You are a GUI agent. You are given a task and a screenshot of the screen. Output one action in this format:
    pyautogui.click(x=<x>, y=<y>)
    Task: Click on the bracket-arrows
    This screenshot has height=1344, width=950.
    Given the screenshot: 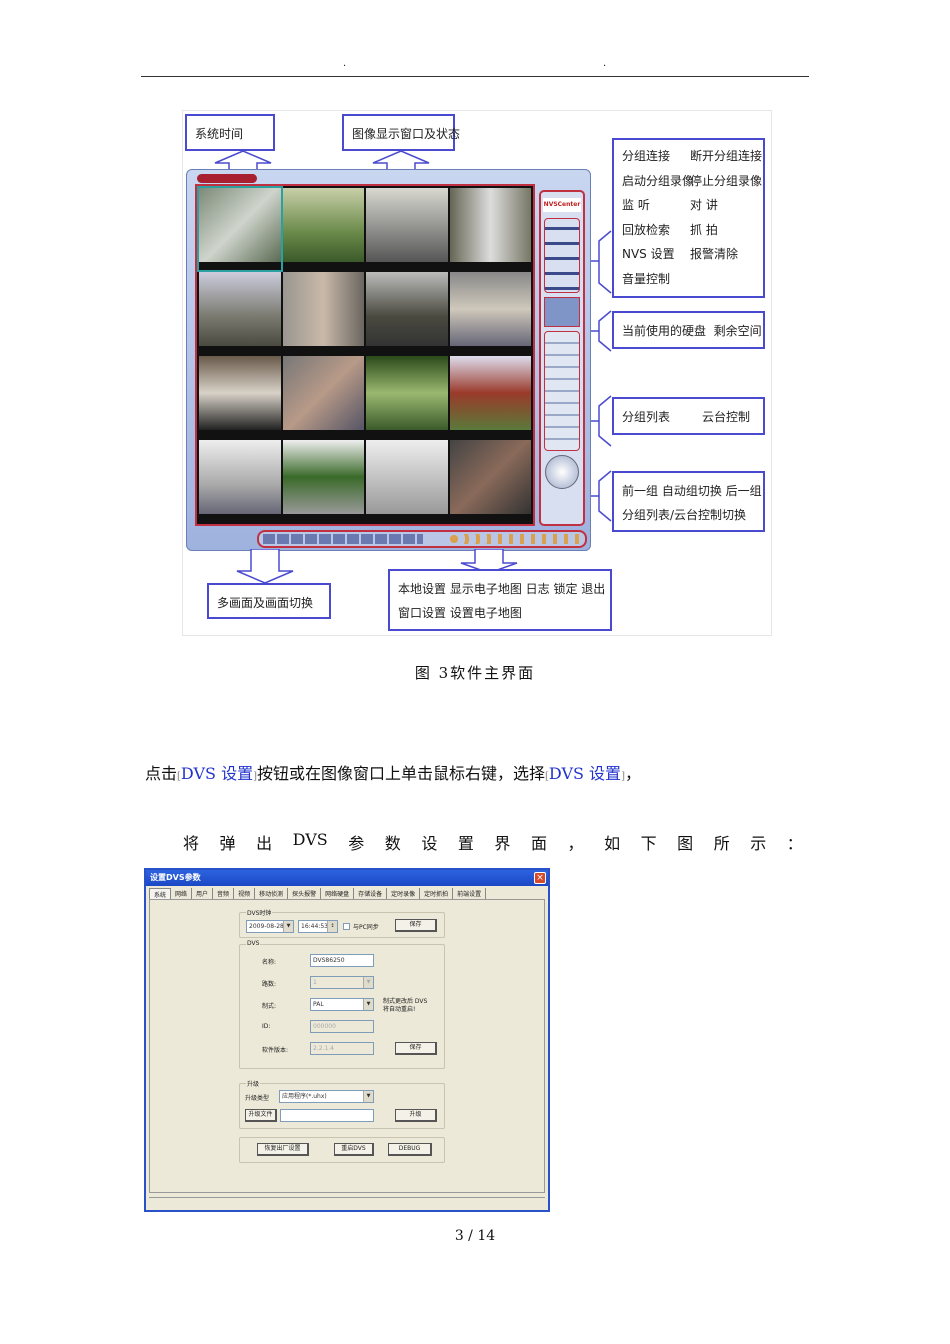 What is the action you would take?
    pyautogui.click(x=601, y=376)
    